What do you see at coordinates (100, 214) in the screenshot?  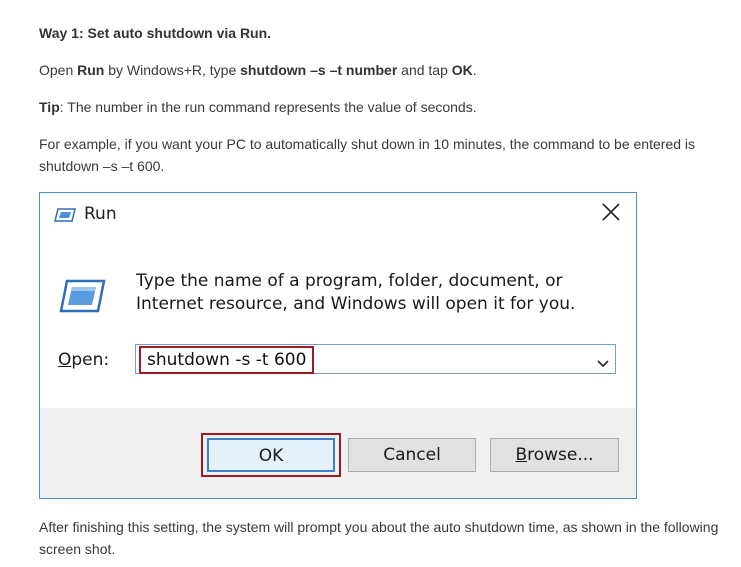 I see `dialog-title: Run` at bounding box center [100, 214].